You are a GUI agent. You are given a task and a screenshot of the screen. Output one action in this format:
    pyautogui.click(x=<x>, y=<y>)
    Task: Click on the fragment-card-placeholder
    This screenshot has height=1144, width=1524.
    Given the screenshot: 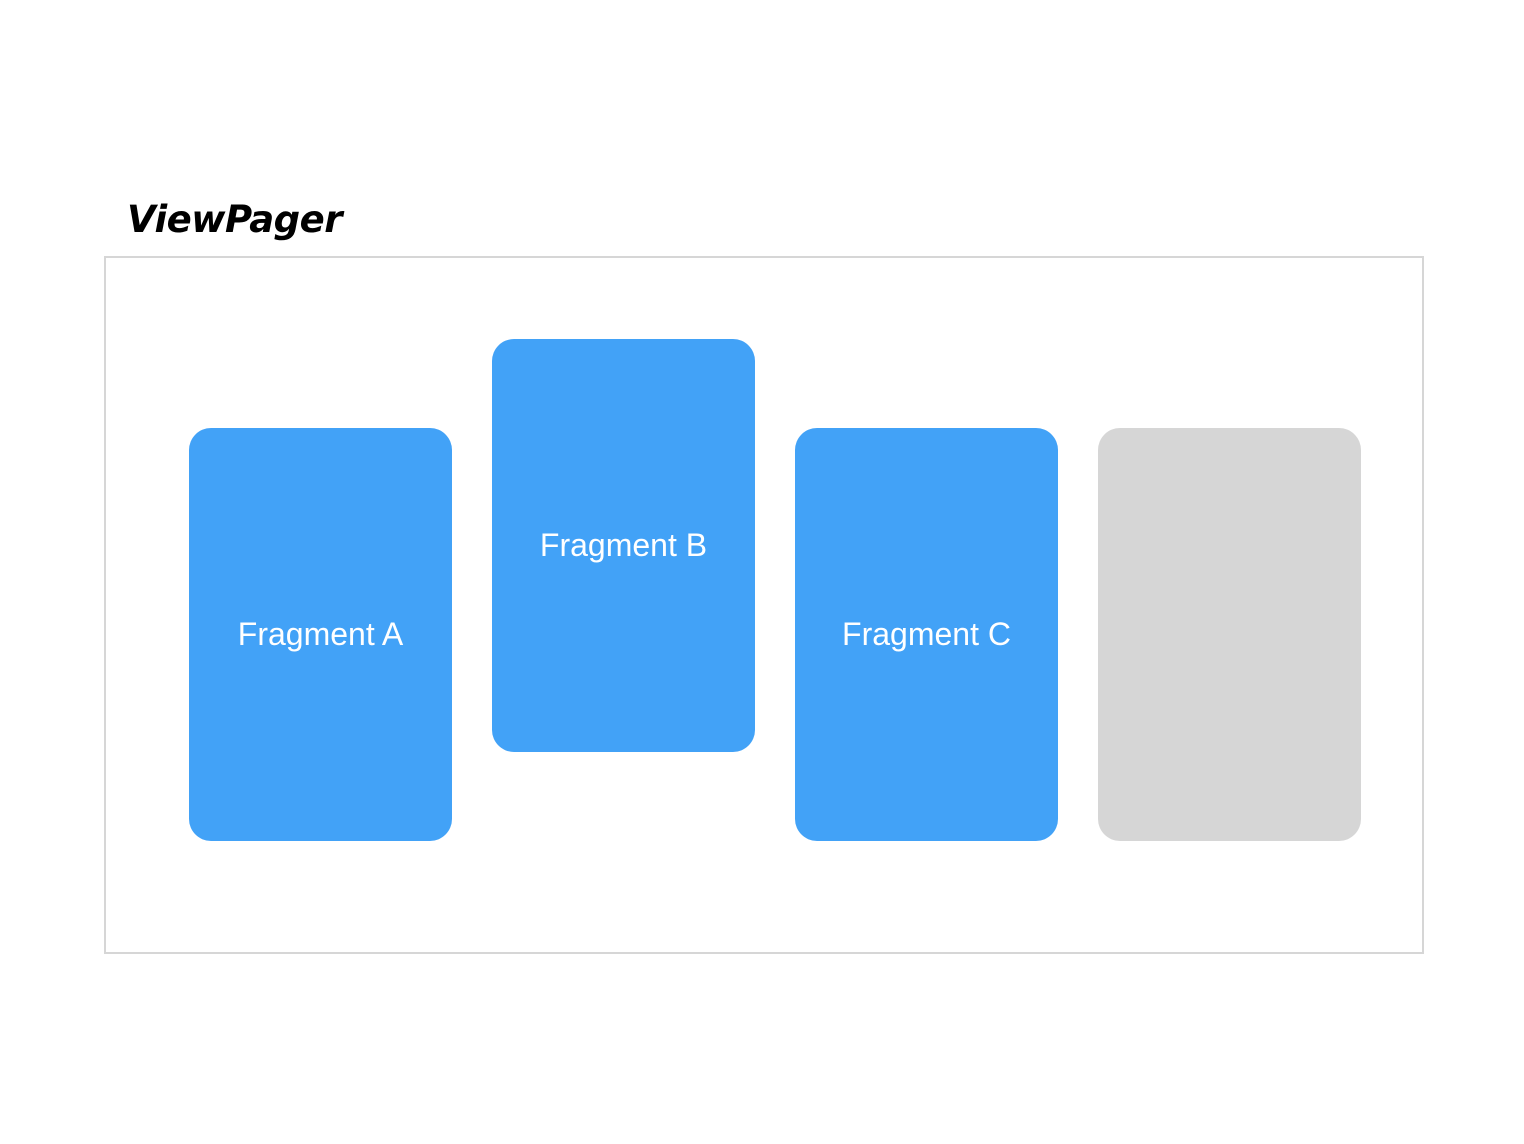 What is the action you would take?
    pyautogui.click(x=1229, y=634)
    